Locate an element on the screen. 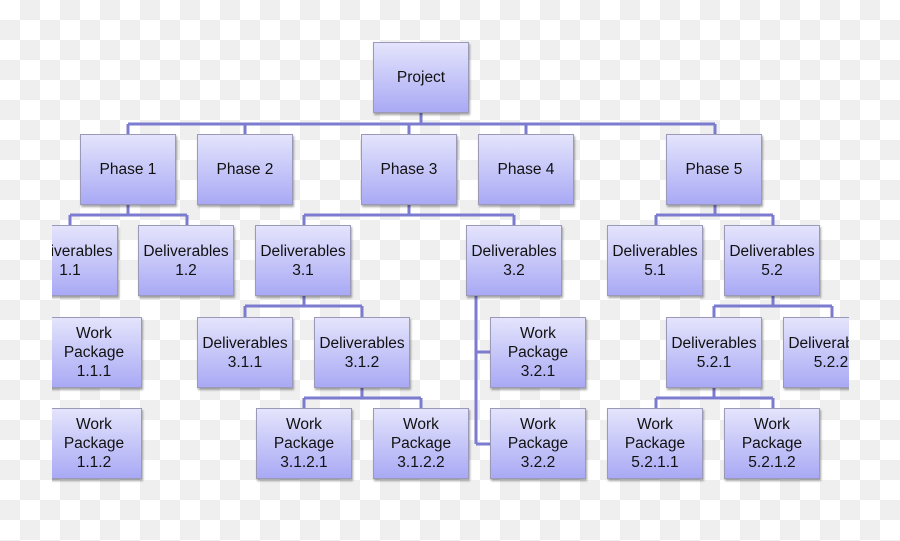 This screenshot has width=900, height=541. node-p2: Phase 2 is located at coordinates (245, 169).